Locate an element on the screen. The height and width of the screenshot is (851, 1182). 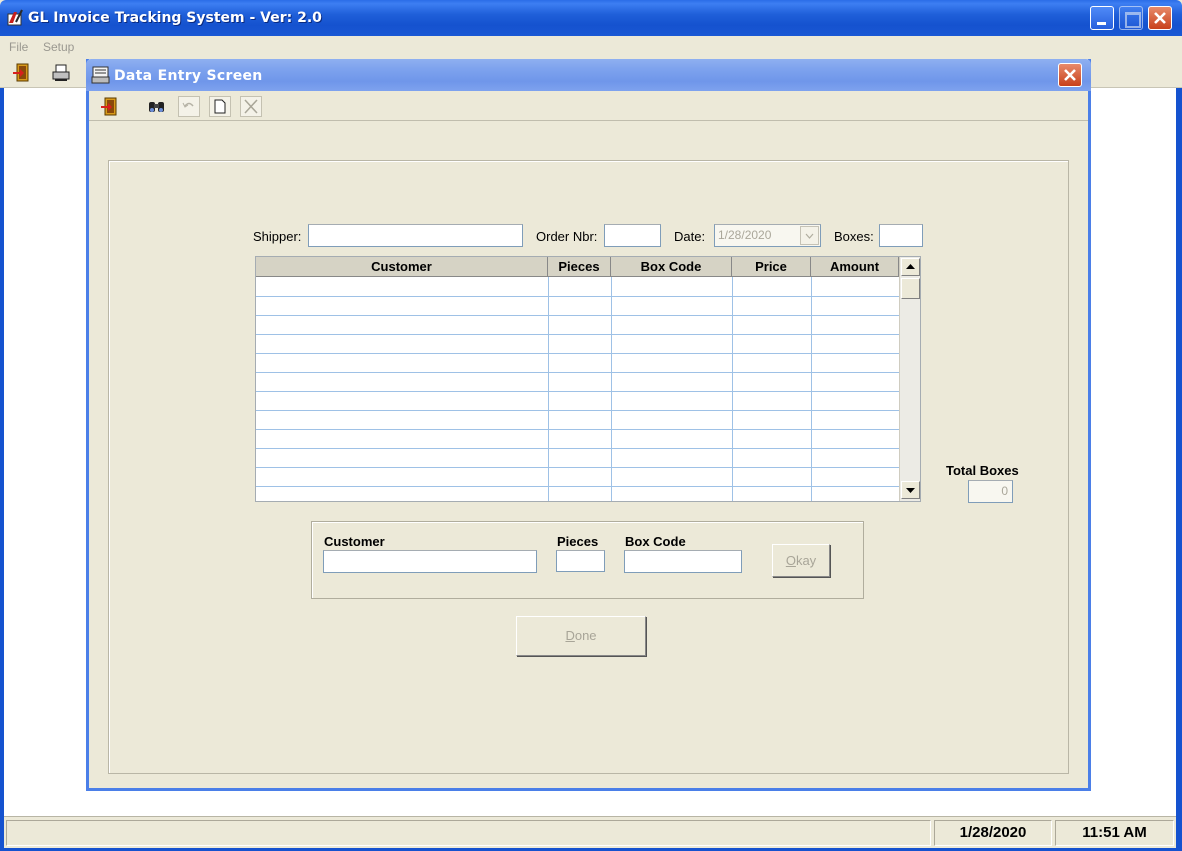
boxes-label: Boxes: is located at coordinates (854, 236).